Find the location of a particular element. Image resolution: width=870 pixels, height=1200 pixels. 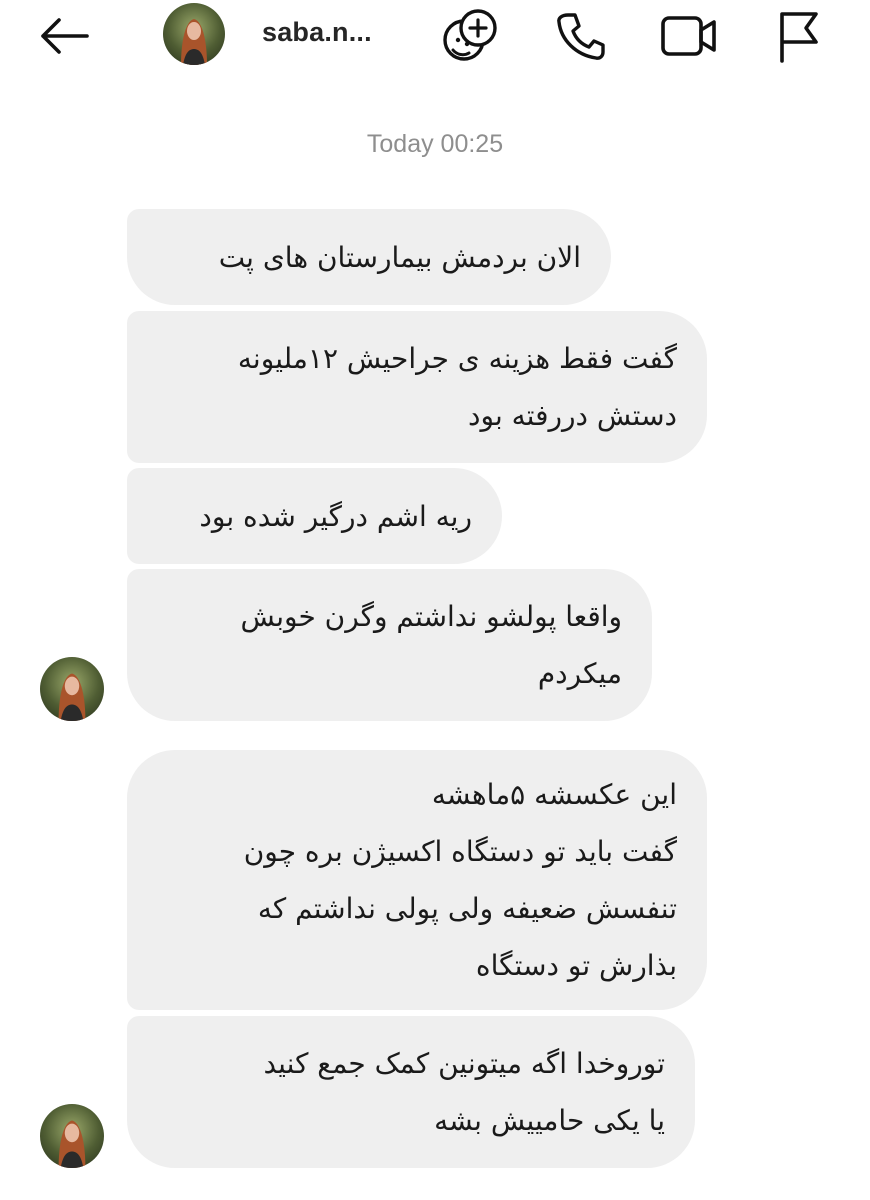

report-button is located at coordinates (798, 36).